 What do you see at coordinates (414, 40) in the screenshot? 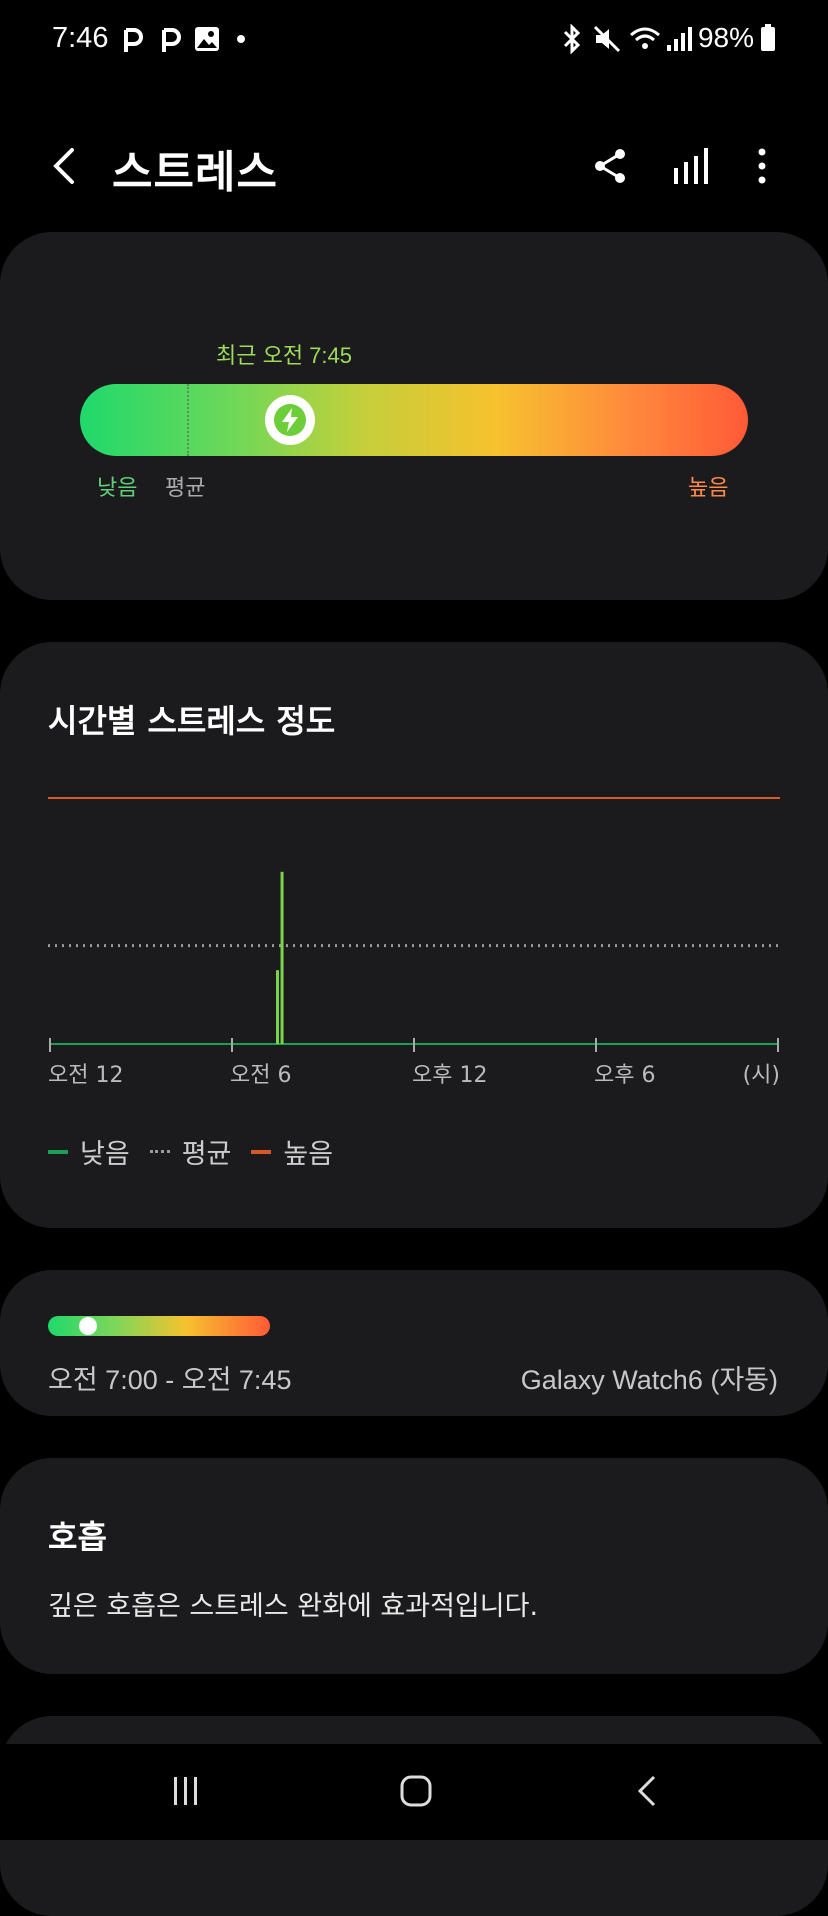
I see `status-bar: 7:46 98%` at bounding box center [414, 40].